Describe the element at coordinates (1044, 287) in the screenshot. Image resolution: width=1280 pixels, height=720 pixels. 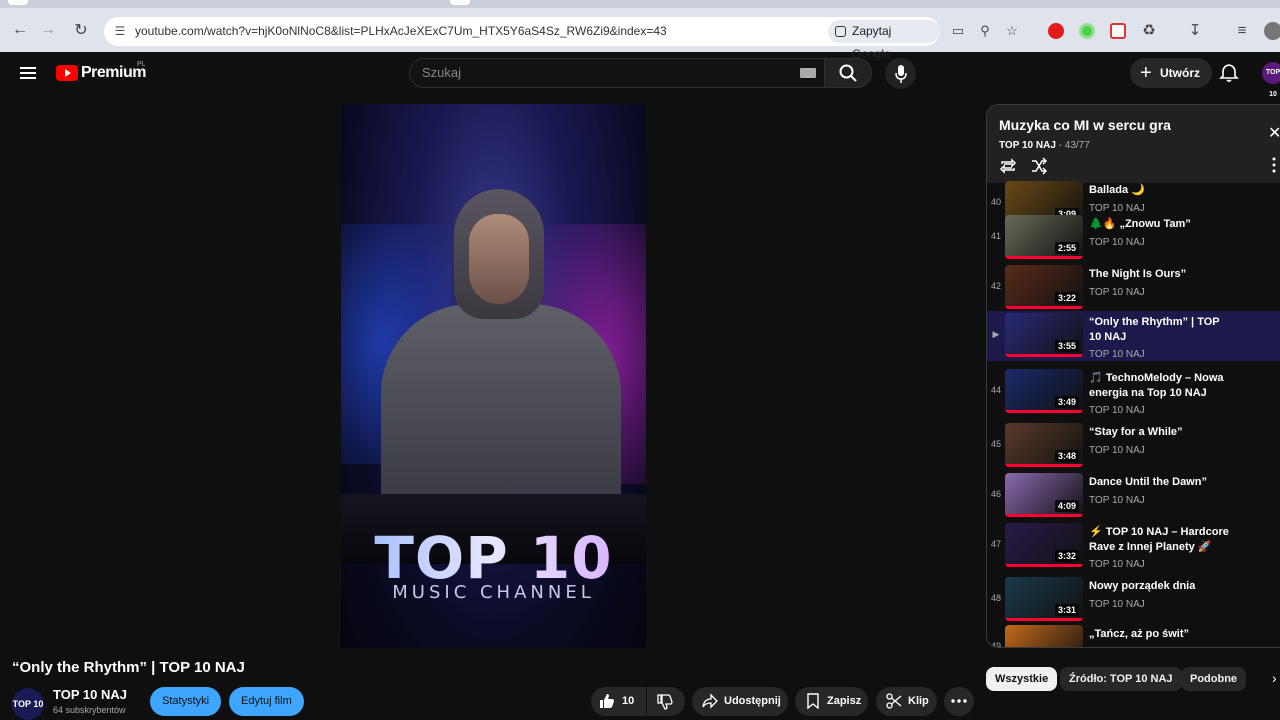
I see `playlist-item-thumbnail: 3:22` at that location.